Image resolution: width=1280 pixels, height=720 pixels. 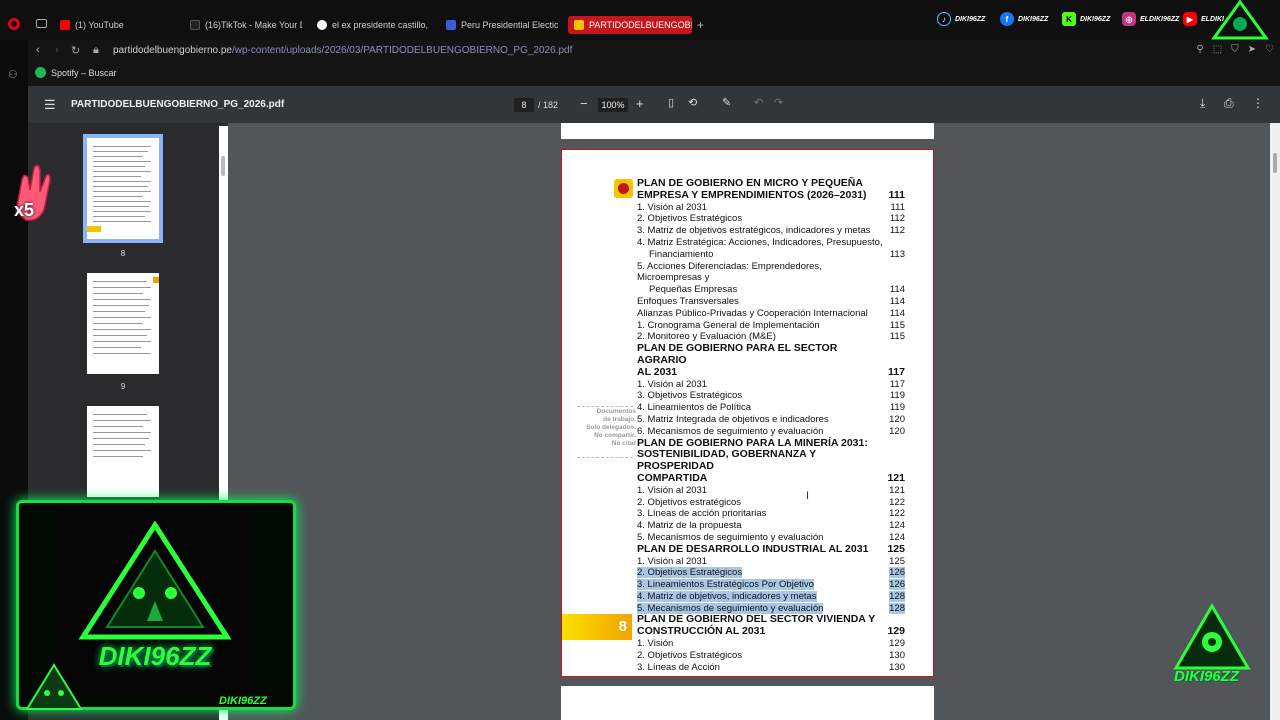 I want to click on print-icon: ⎙, so click(x=1229, y=103).